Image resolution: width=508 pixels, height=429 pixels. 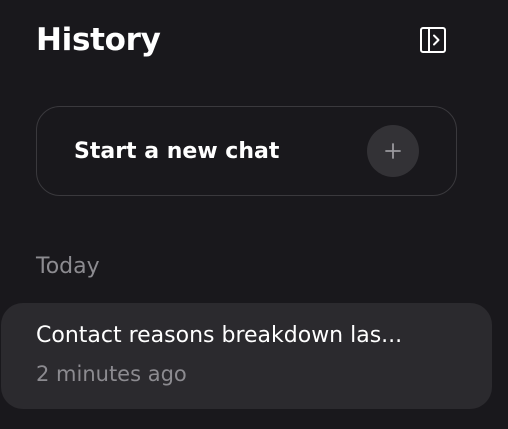 I want to click on history-header: History, so click(x=242, y=40).